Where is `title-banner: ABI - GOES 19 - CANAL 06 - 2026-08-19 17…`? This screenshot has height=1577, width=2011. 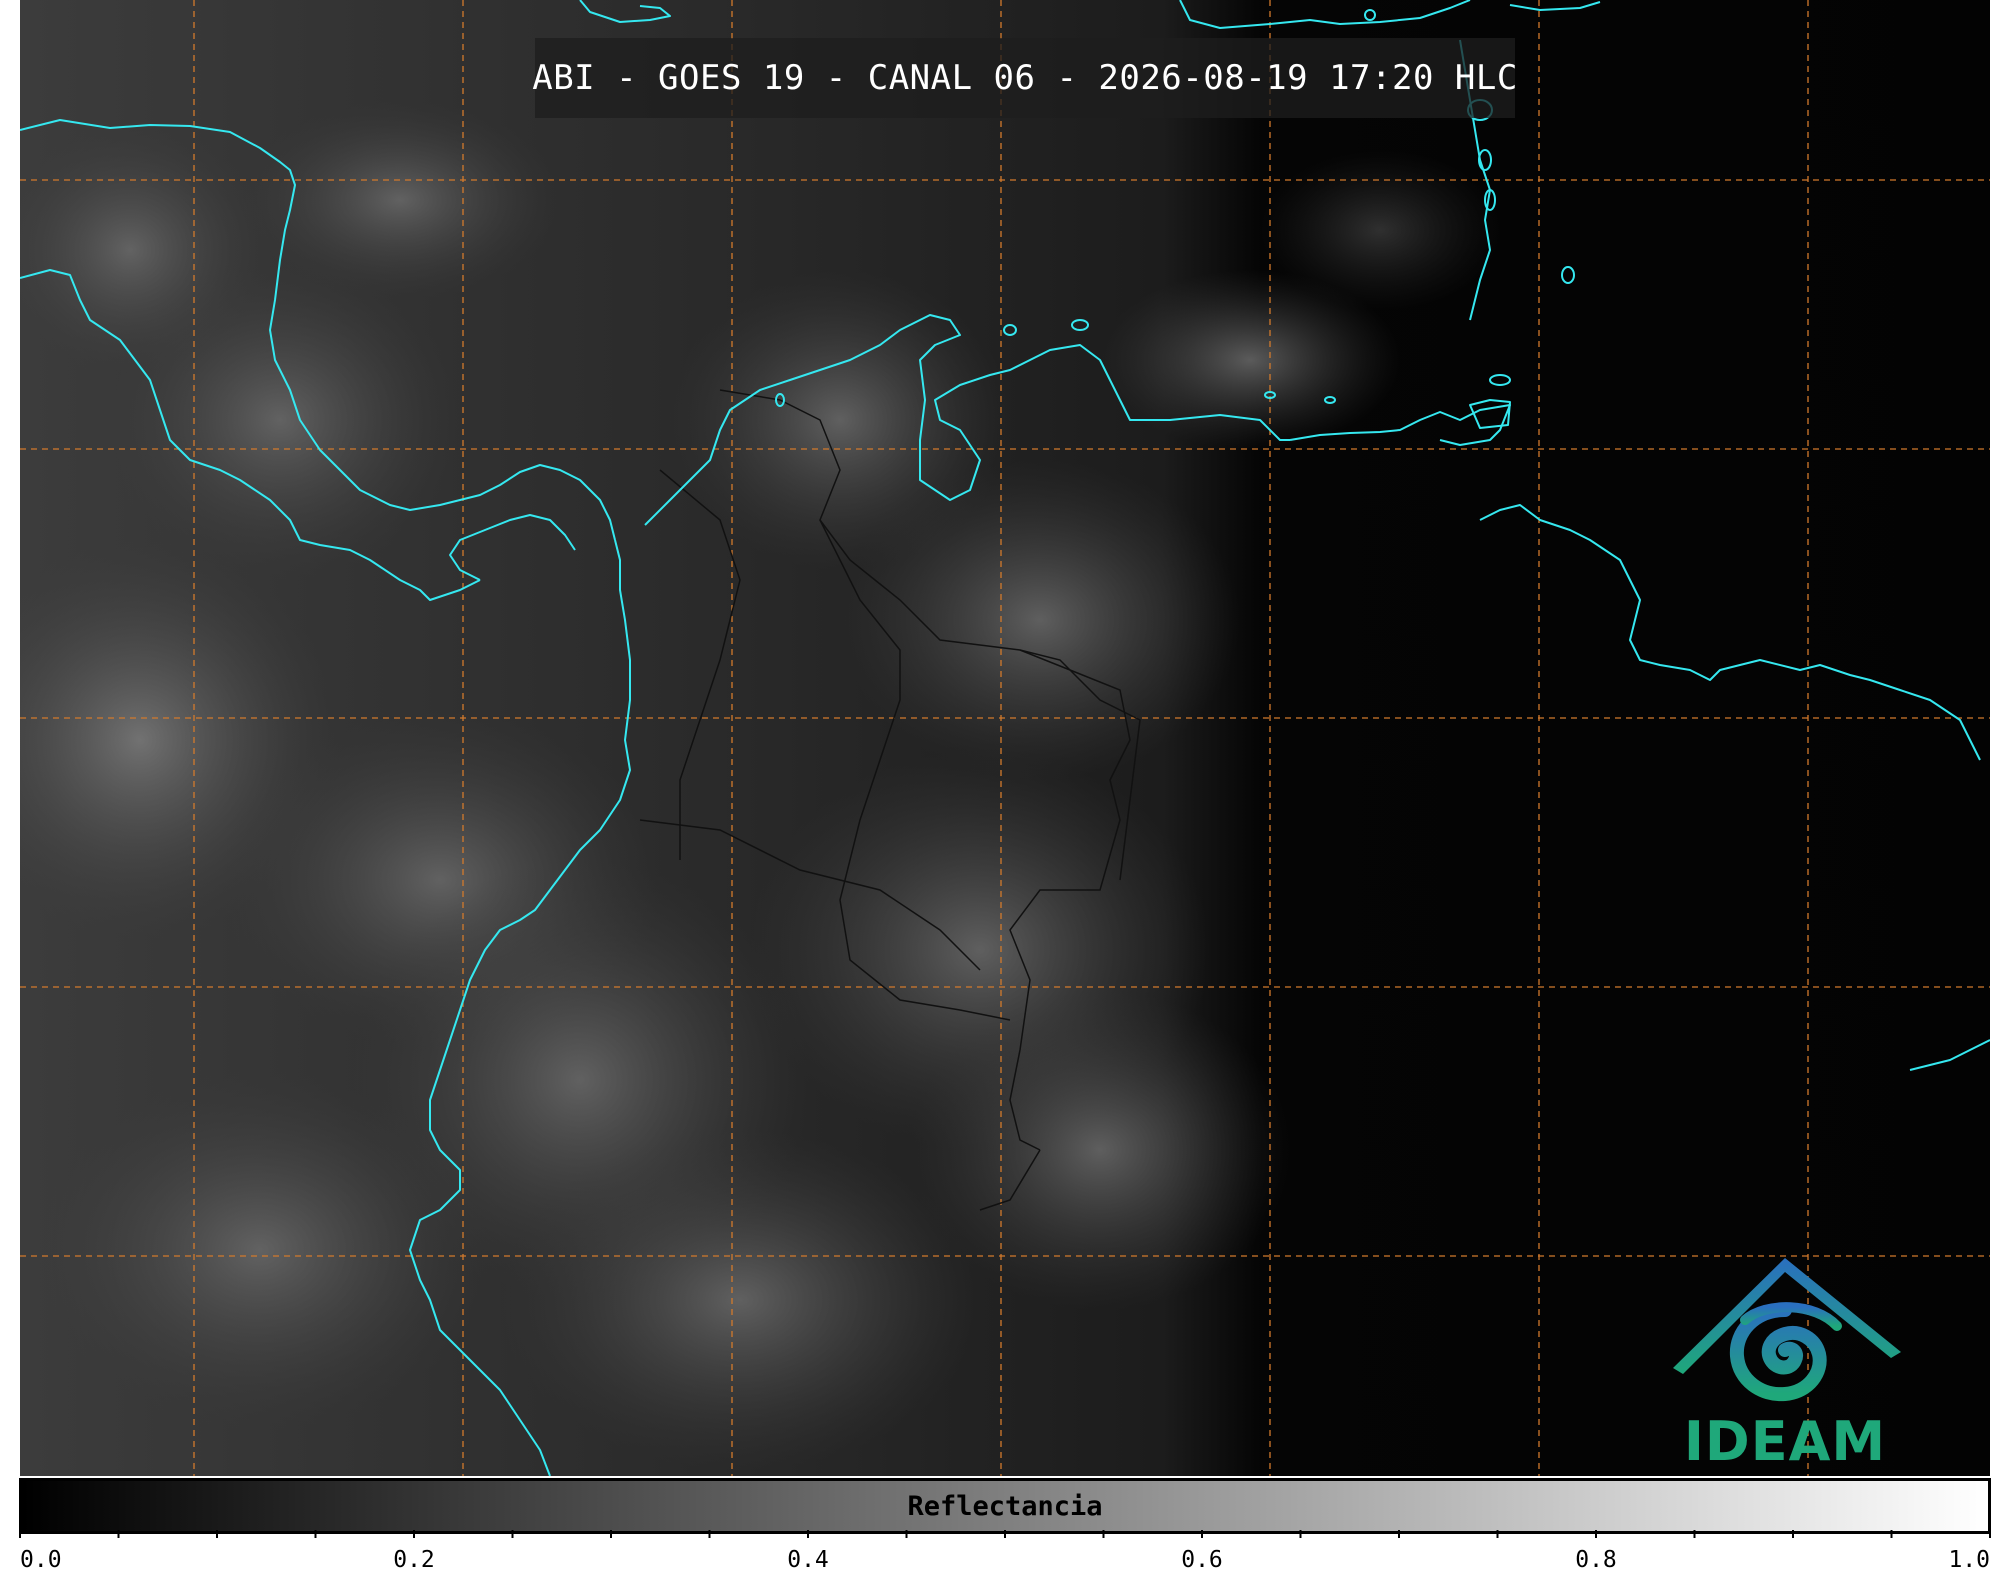 title-banner: ABI - GOES 19 - CANAL 06 - 2026-08-19 17… is located at coordinates (1025, 78).